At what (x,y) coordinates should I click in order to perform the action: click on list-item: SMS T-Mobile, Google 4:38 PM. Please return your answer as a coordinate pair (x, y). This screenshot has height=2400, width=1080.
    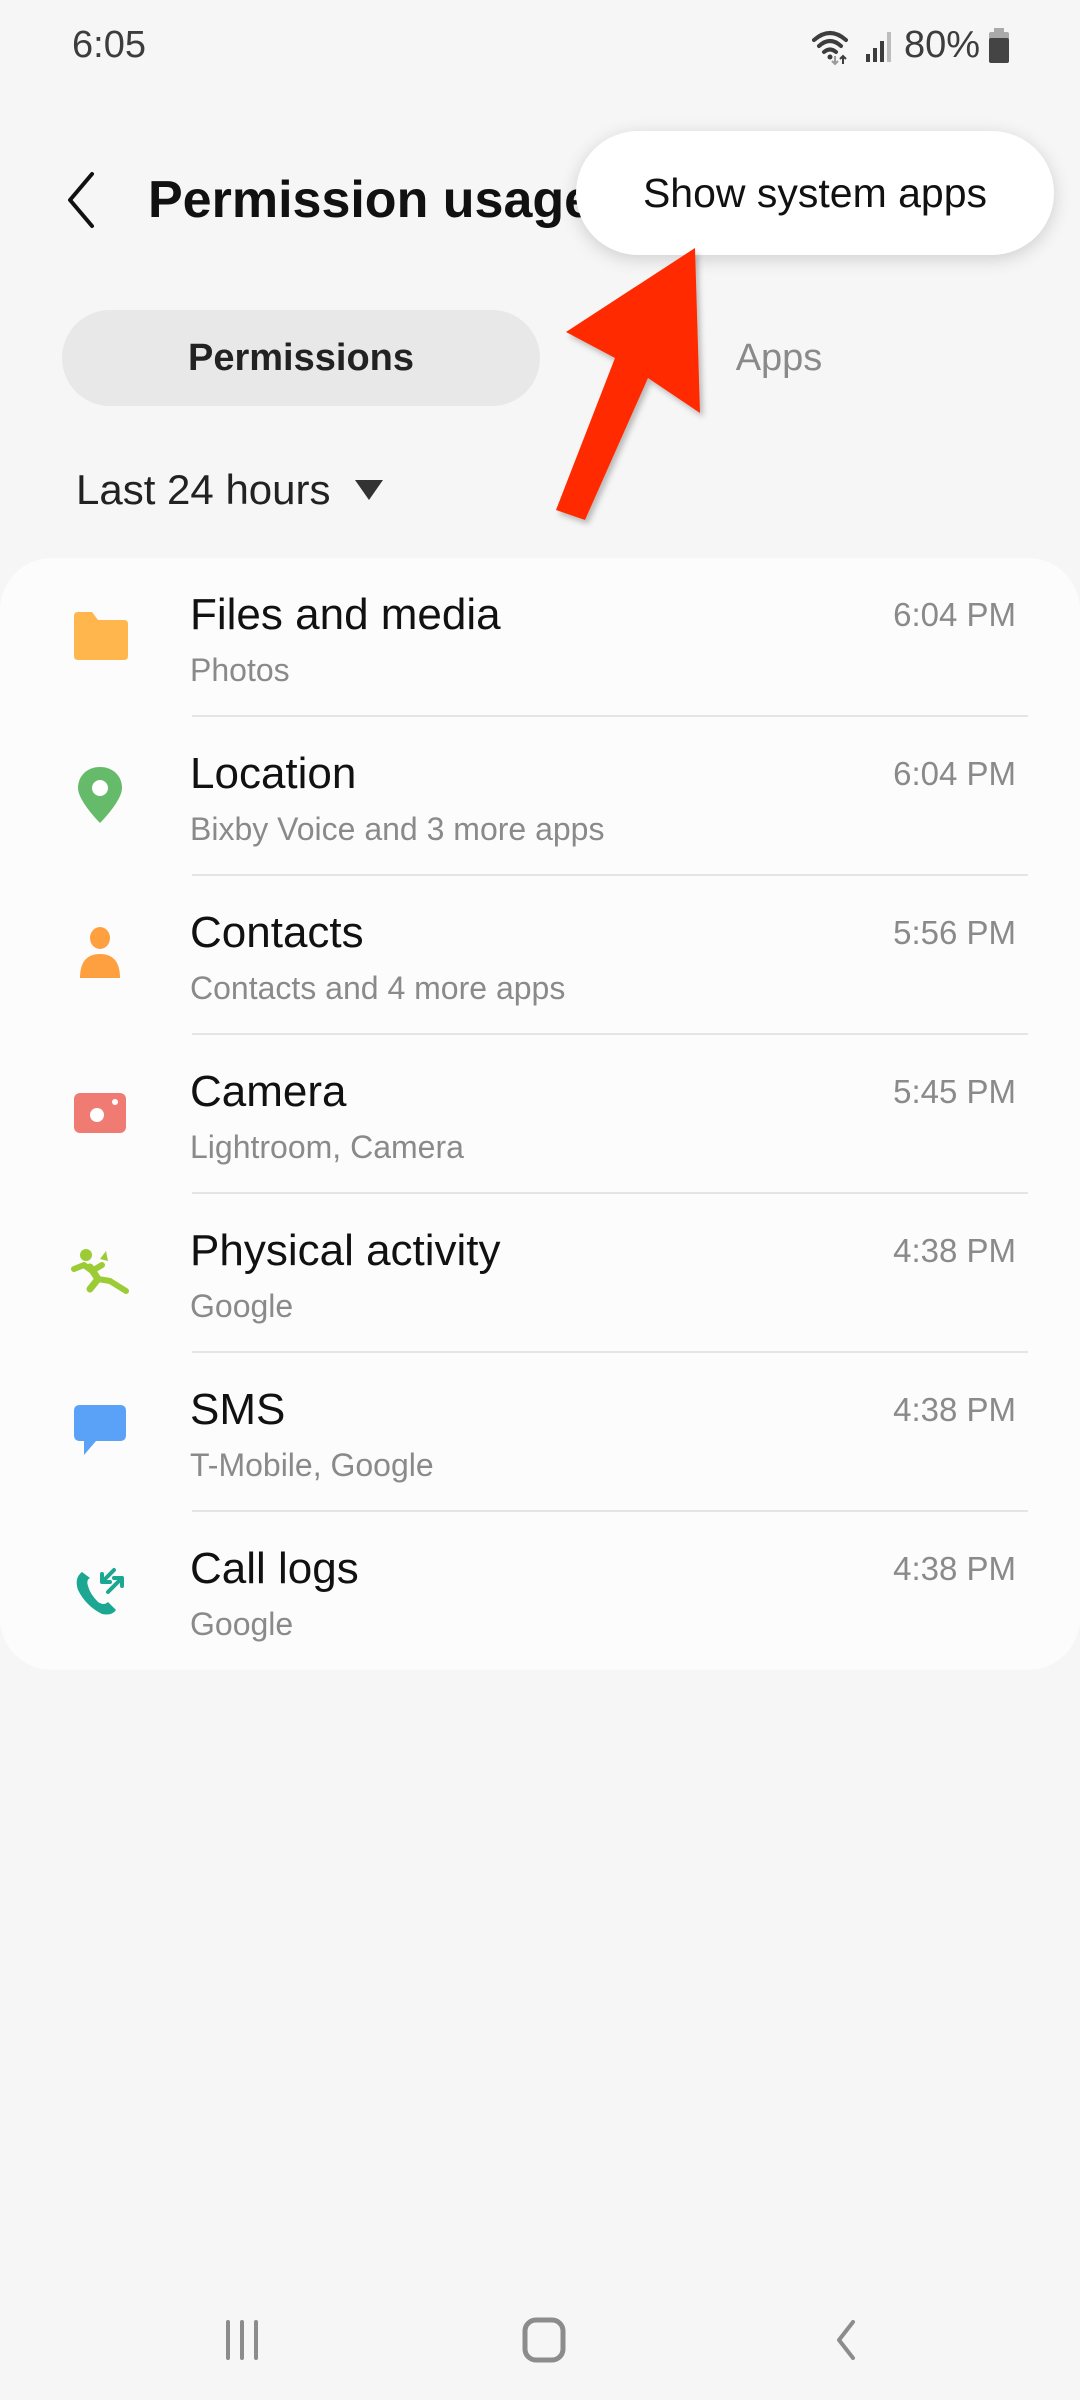
    Looking at the image, I should click on (540, 1432).